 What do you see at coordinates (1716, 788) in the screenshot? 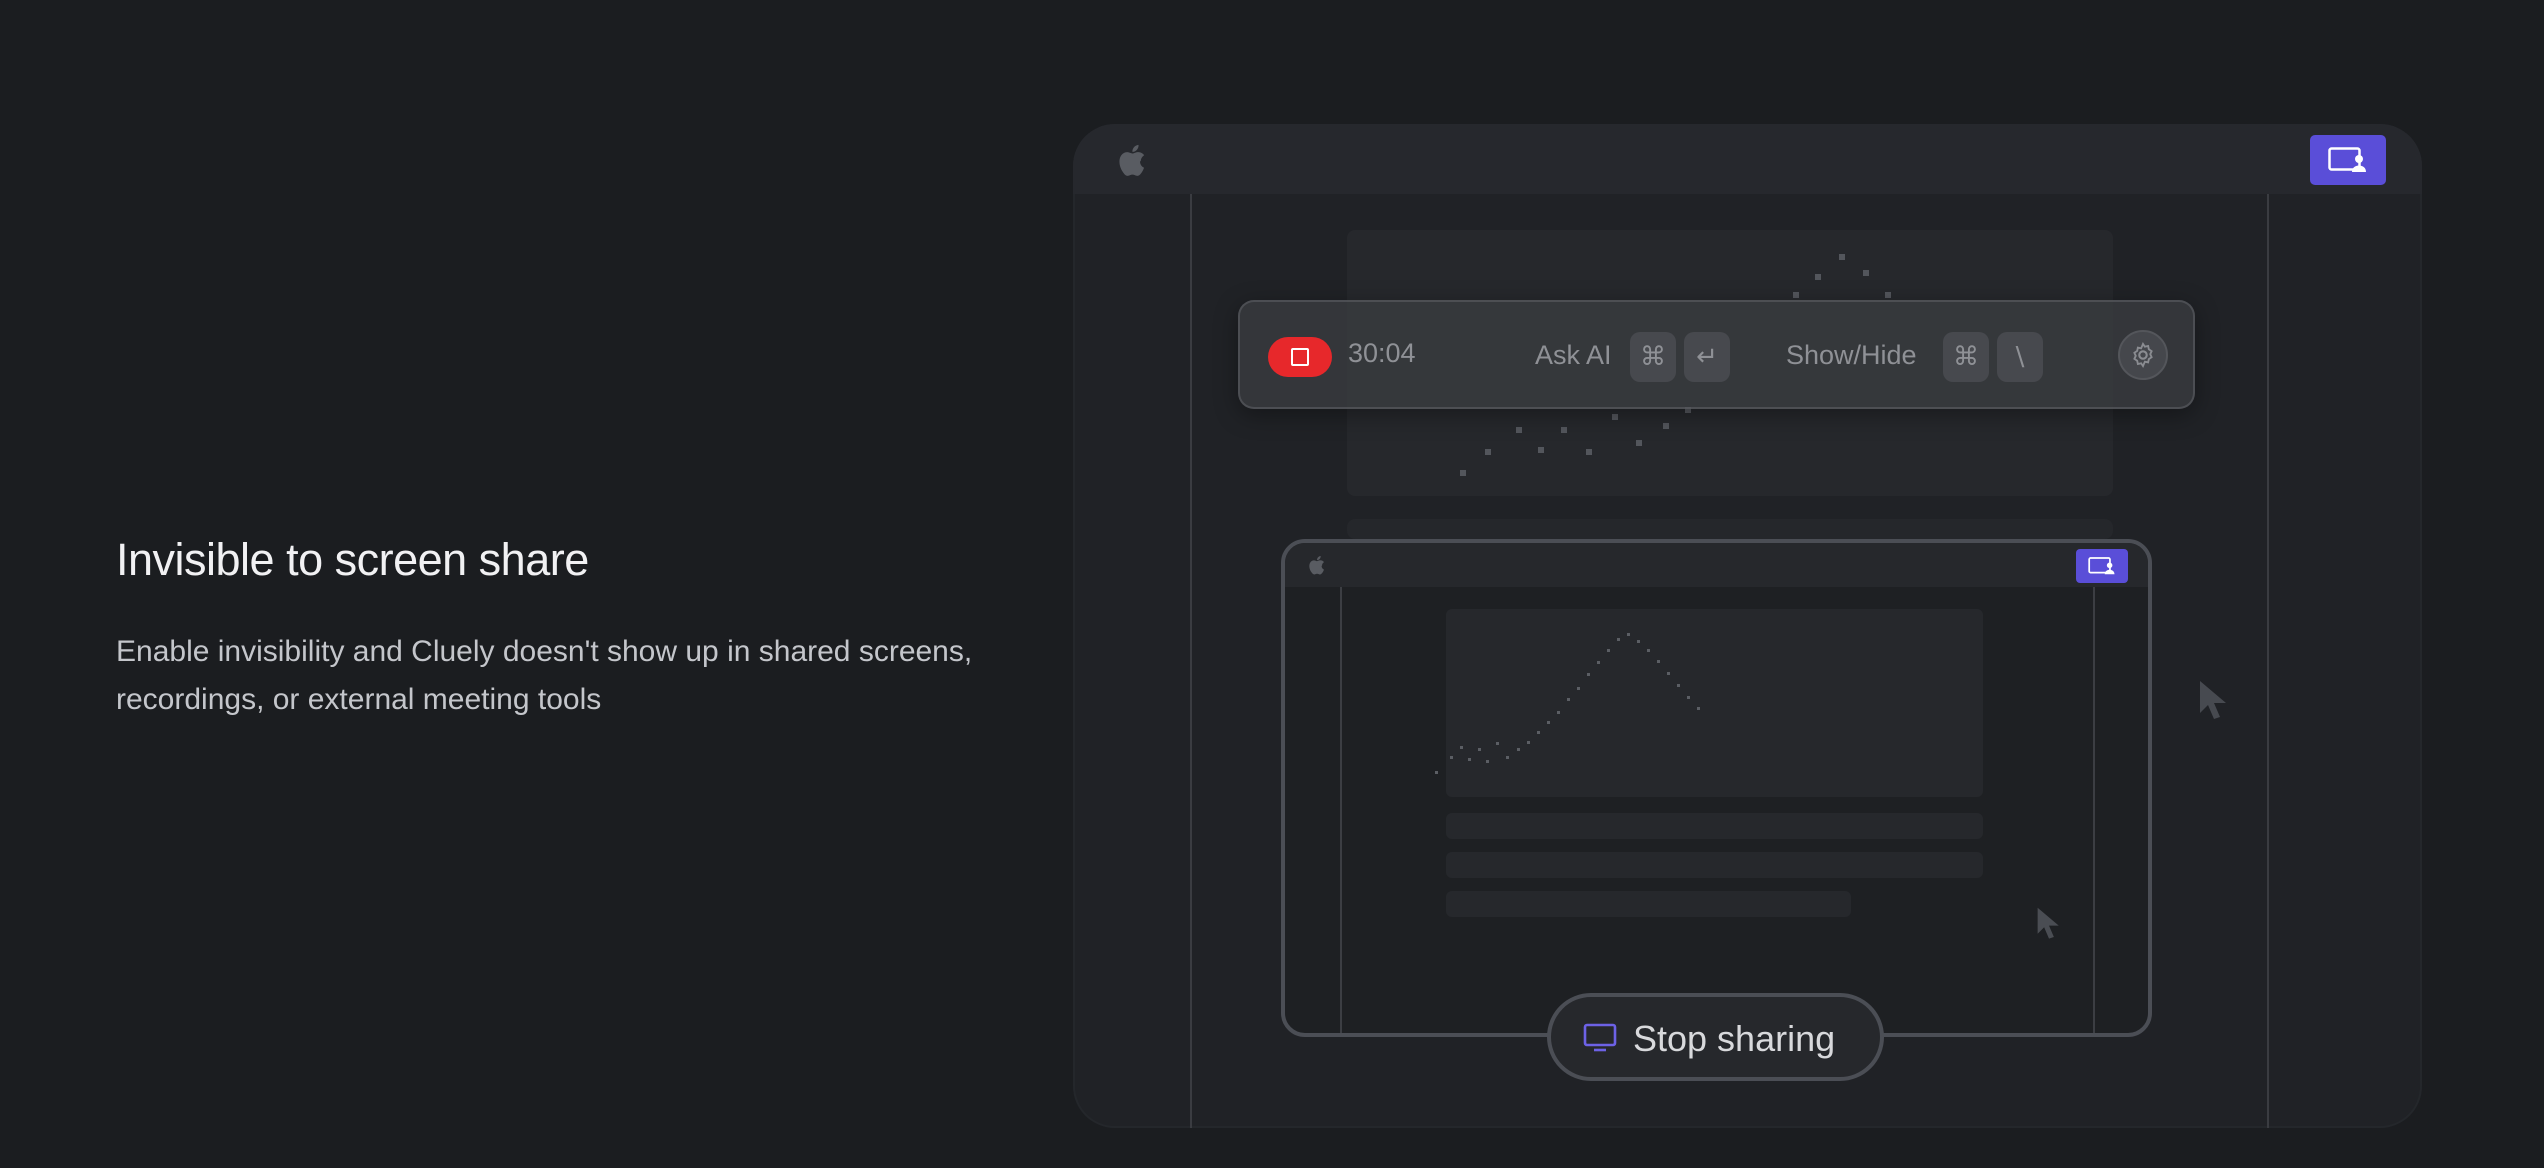
I see `shared-screen-preview` at bounding box center [1716, 788].